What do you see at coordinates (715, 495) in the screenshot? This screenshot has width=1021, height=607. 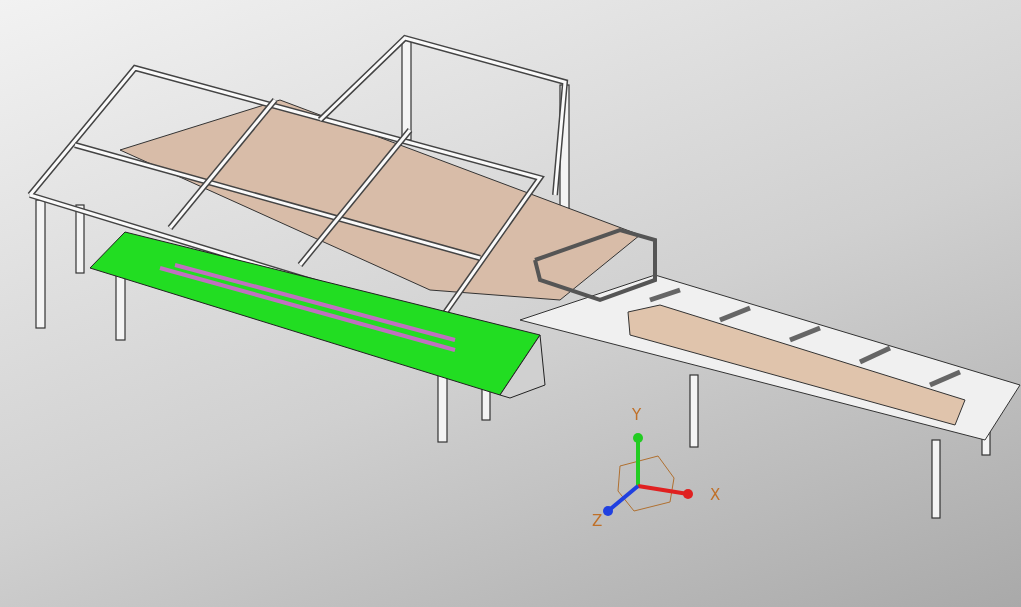 I see `axis-label: X` at bounding box center [715, 495].